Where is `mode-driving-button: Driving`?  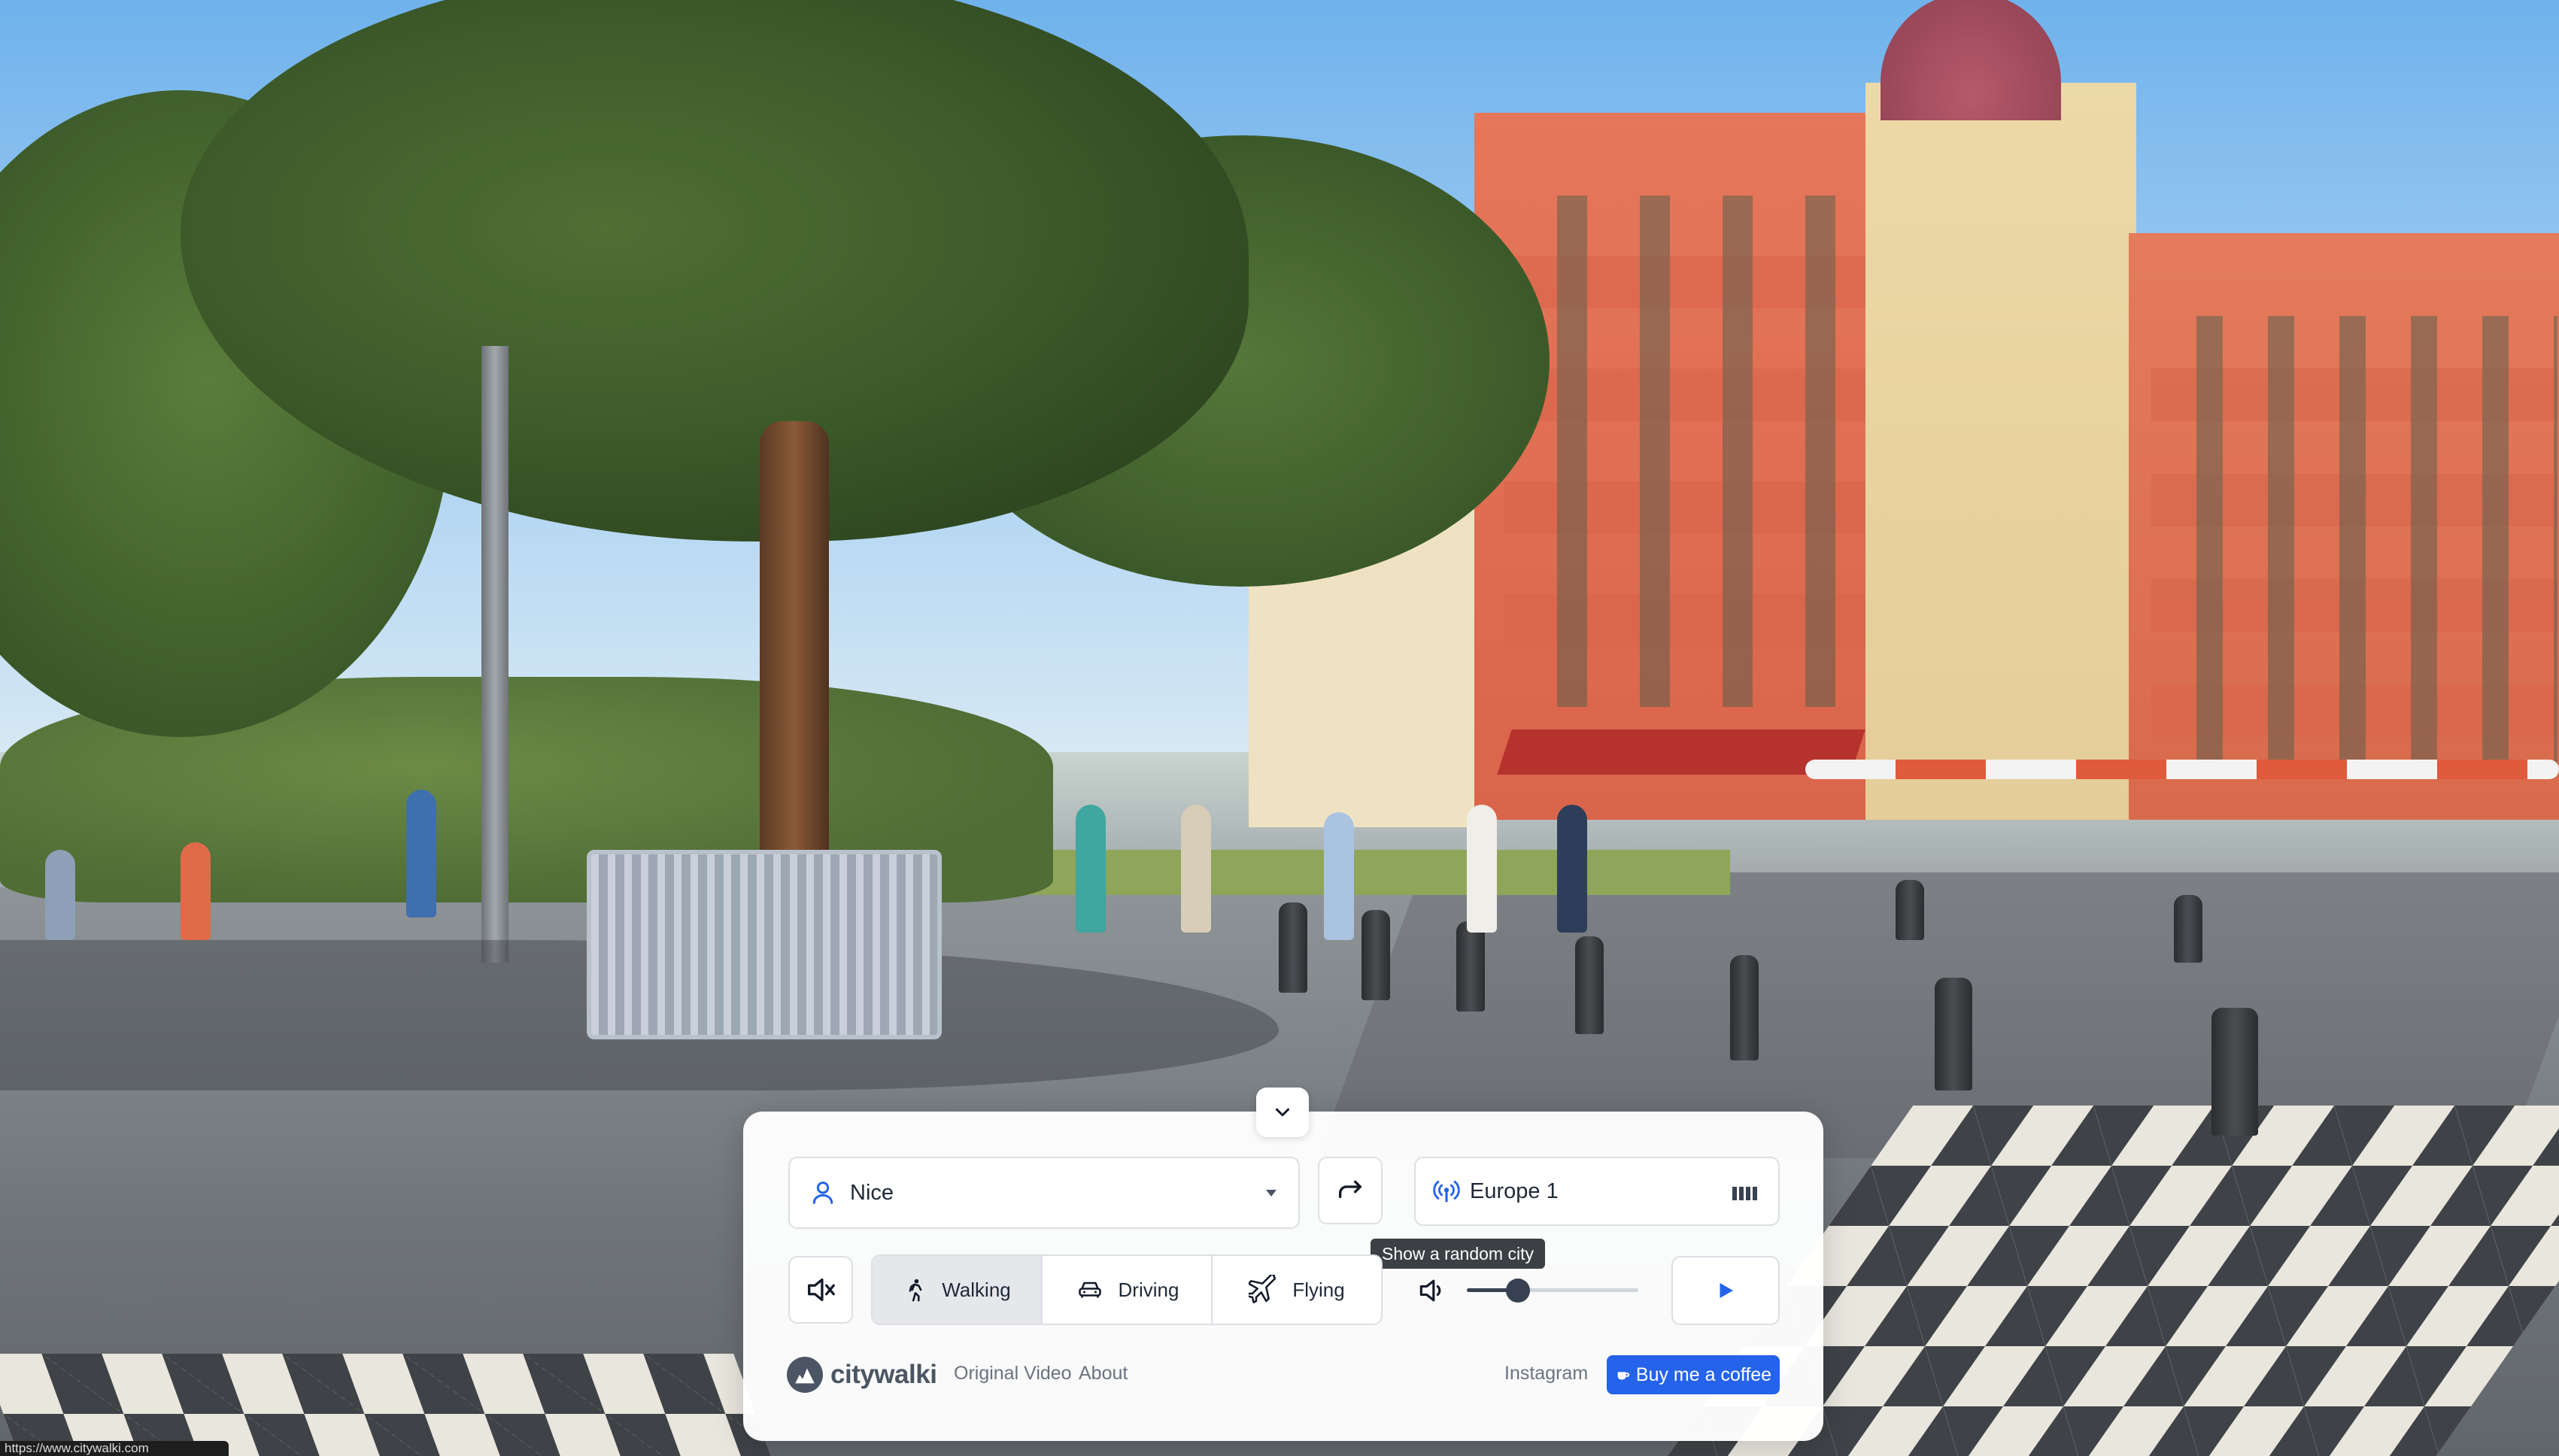 mode-driving-button: Driving is located at coordinates (1128, 1290).